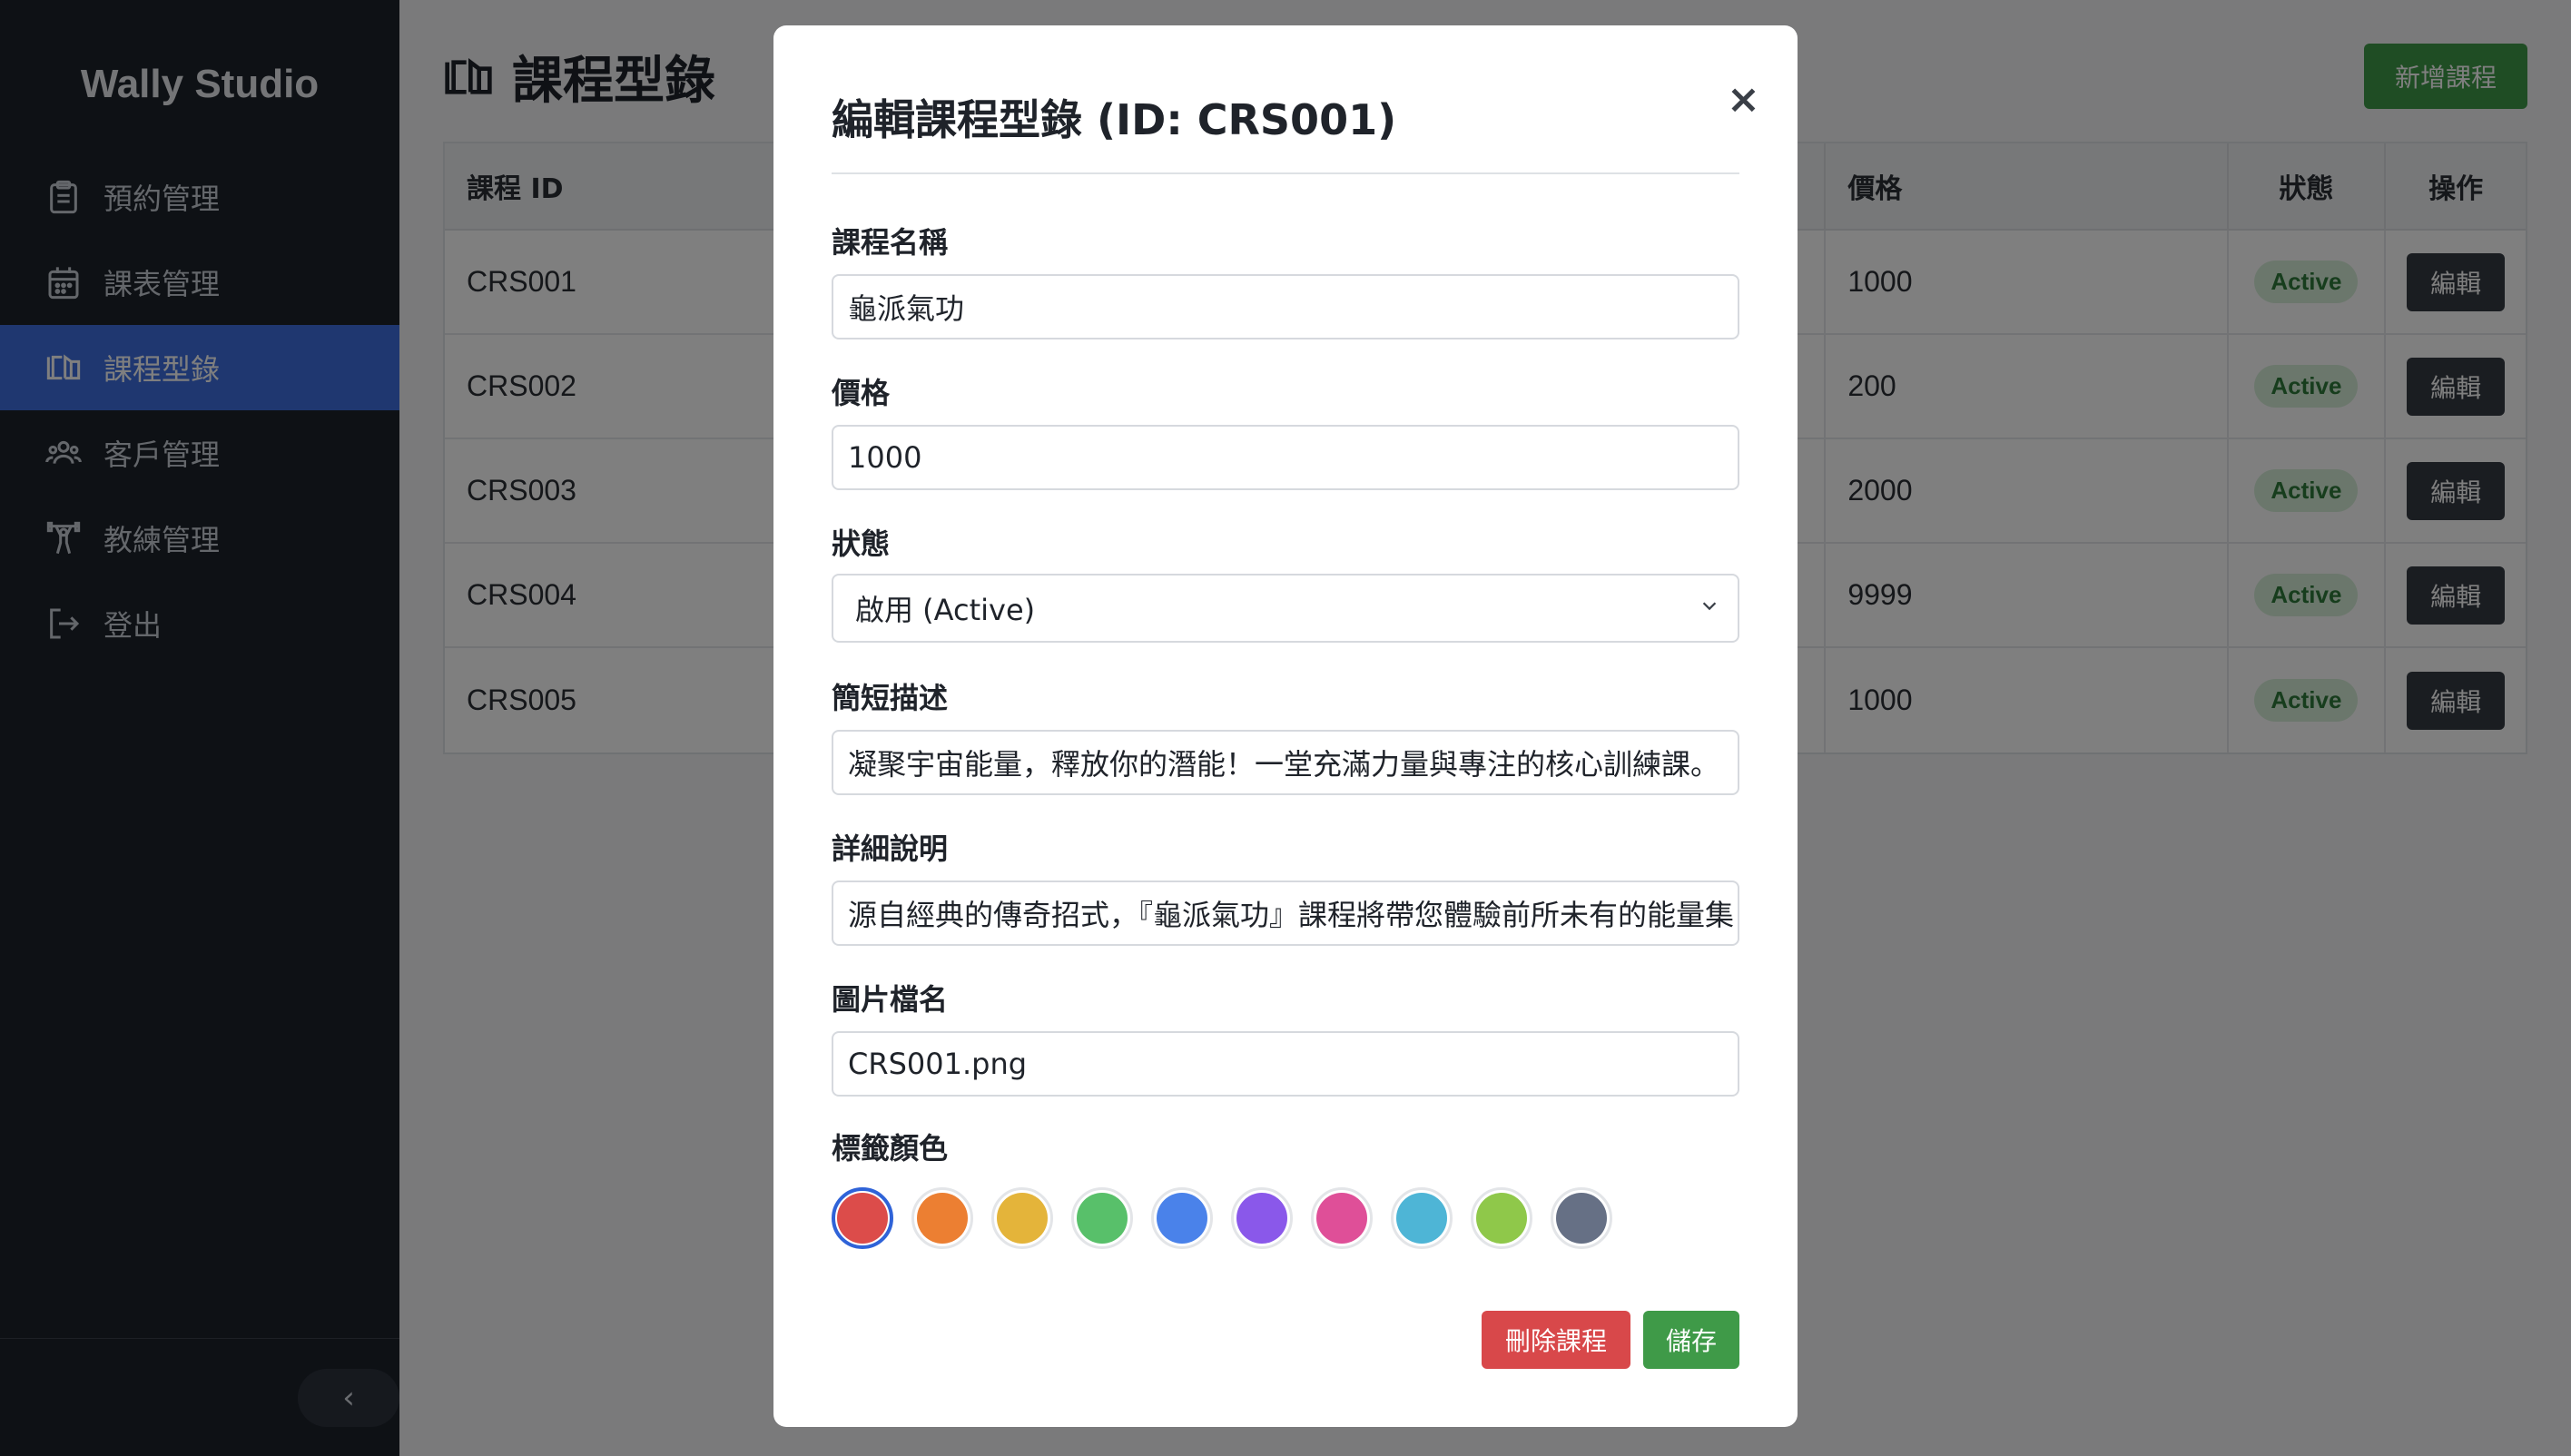  I want to click on status-select-value: 啟用 (Active), so click(945, 610).